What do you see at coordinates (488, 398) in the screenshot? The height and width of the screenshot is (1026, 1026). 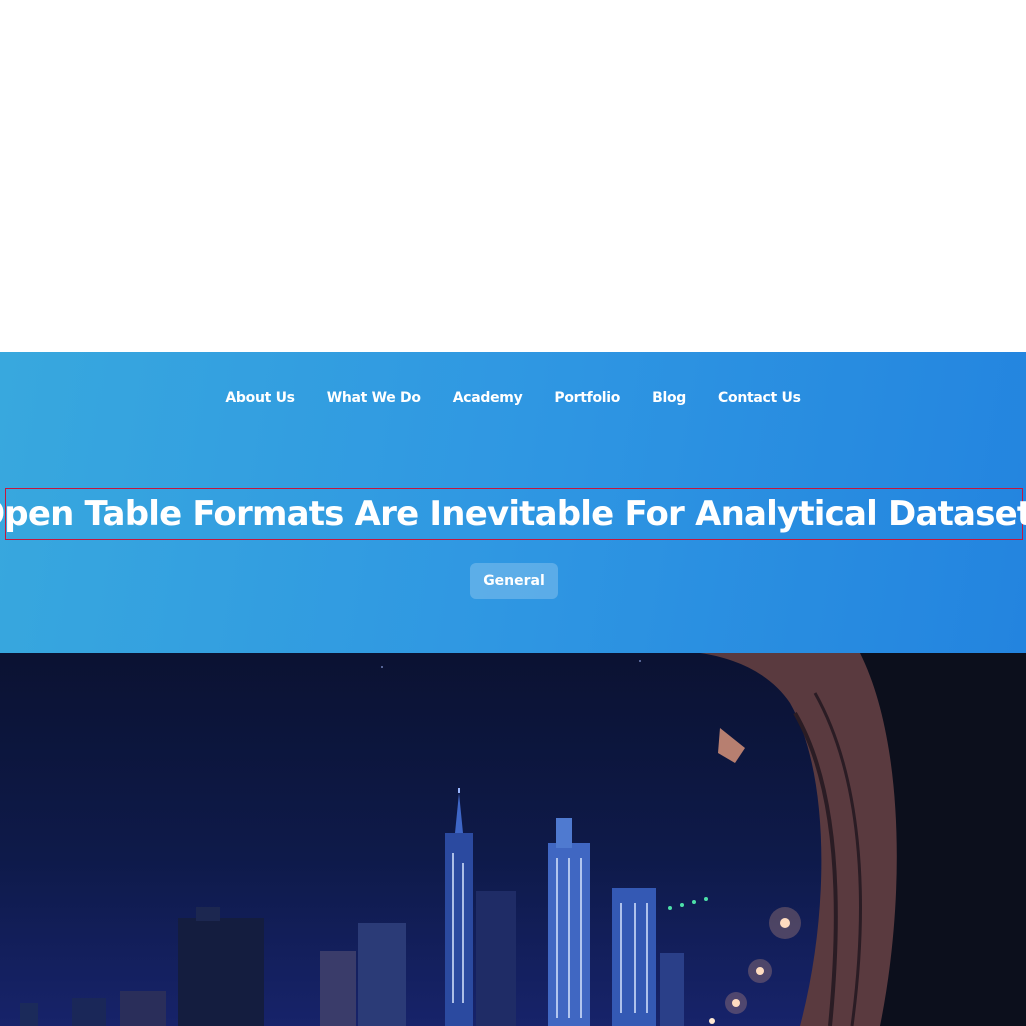 I see `nav-link-academy: Academy` at bounding box center [488, 398].